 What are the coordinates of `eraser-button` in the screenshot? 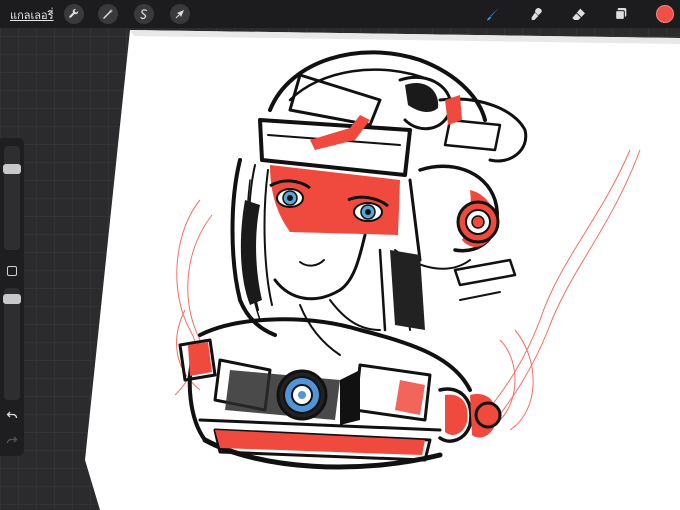 It's located at (579, 14).